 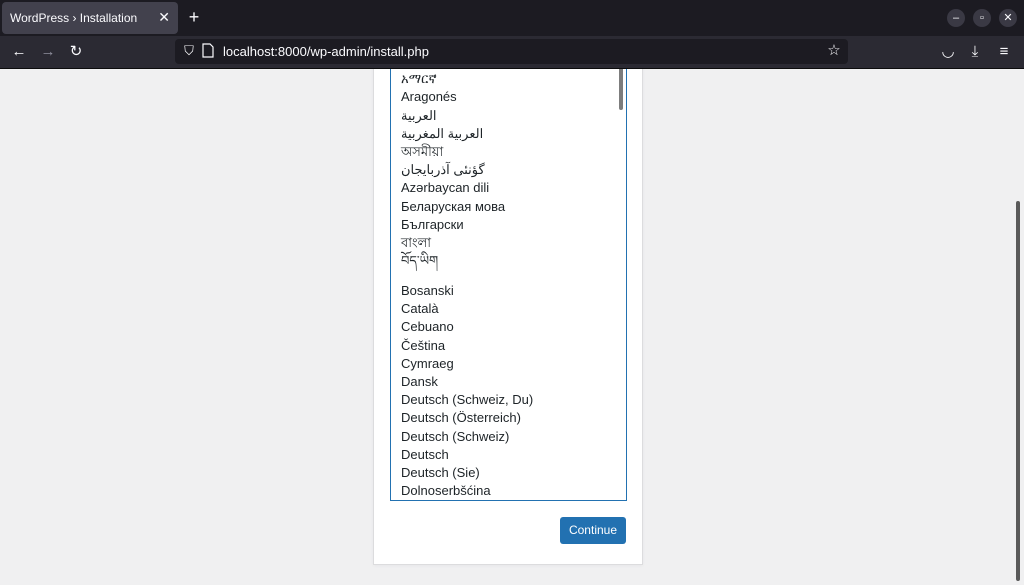 What do you see at coordinates (19, 52) in the screenshot?
I see `back-icon: ←` at bounding box center [19, 52].